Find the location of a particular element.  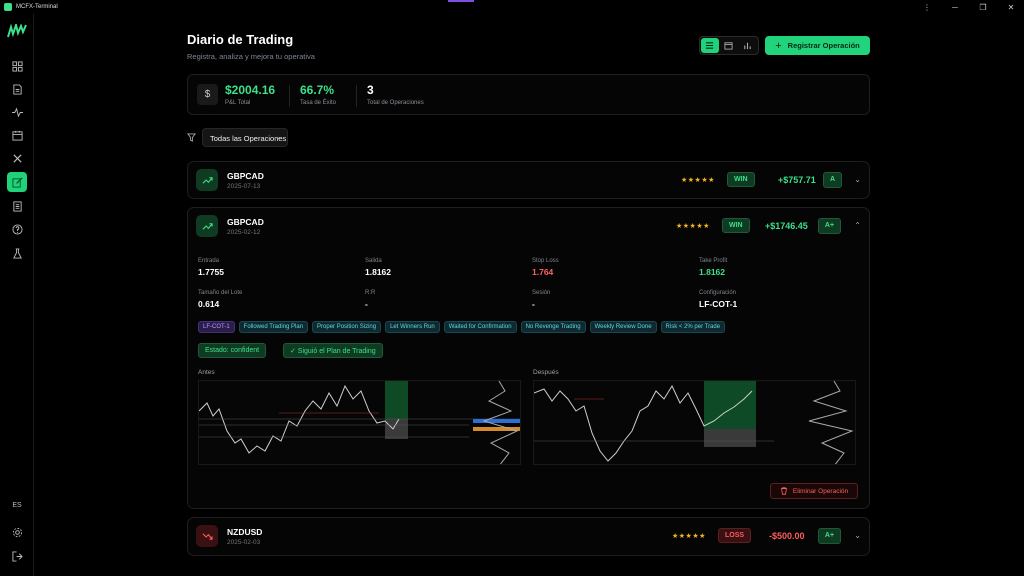

stats-view-button is located at coordinates (747, 45).